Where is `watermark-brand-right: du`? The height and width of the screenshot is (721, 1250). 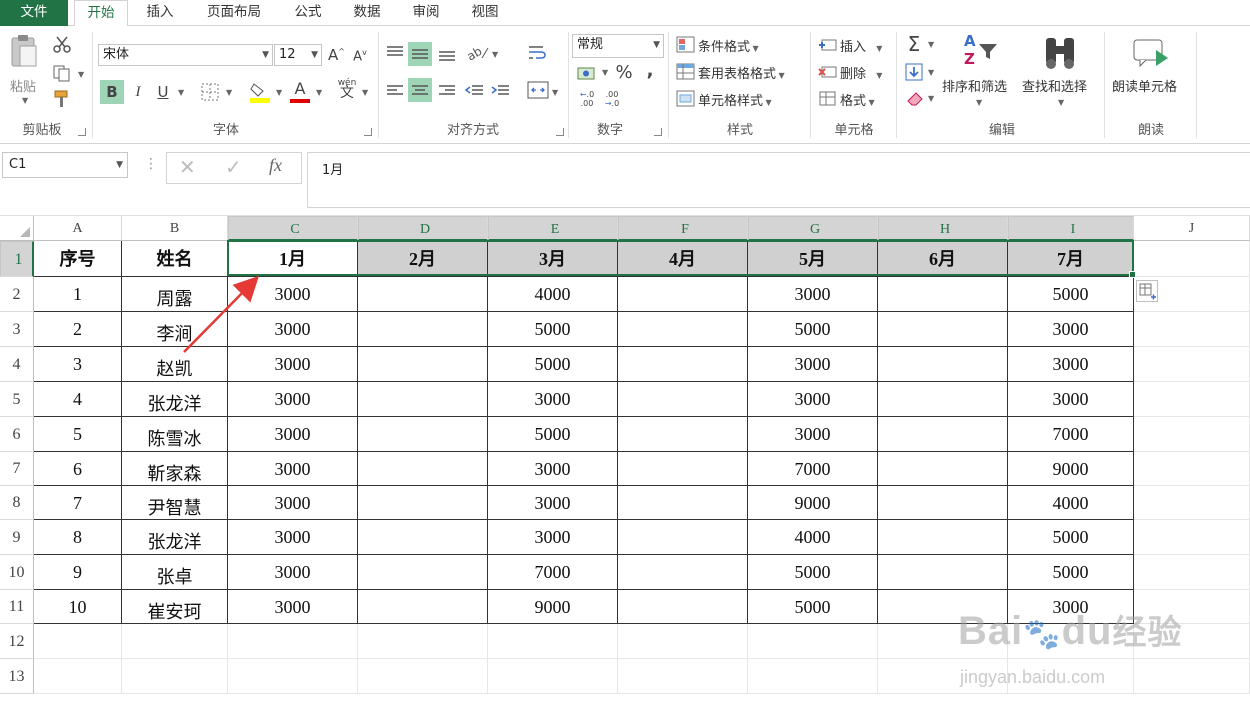
watermark-brand-right: du is located at coordinates (1087, 631).